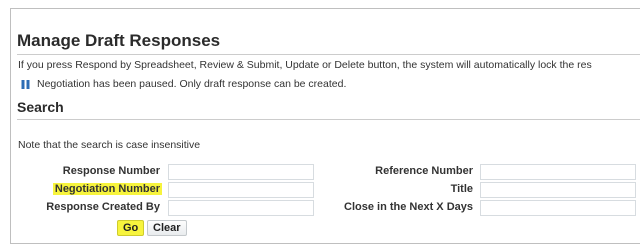 Image resolution: width=640 pixels, height=252 pixels. What do you see at coordinates (558, 172) in the screenshot?
I see `reference-number-input` at bounding box center [558, 172].